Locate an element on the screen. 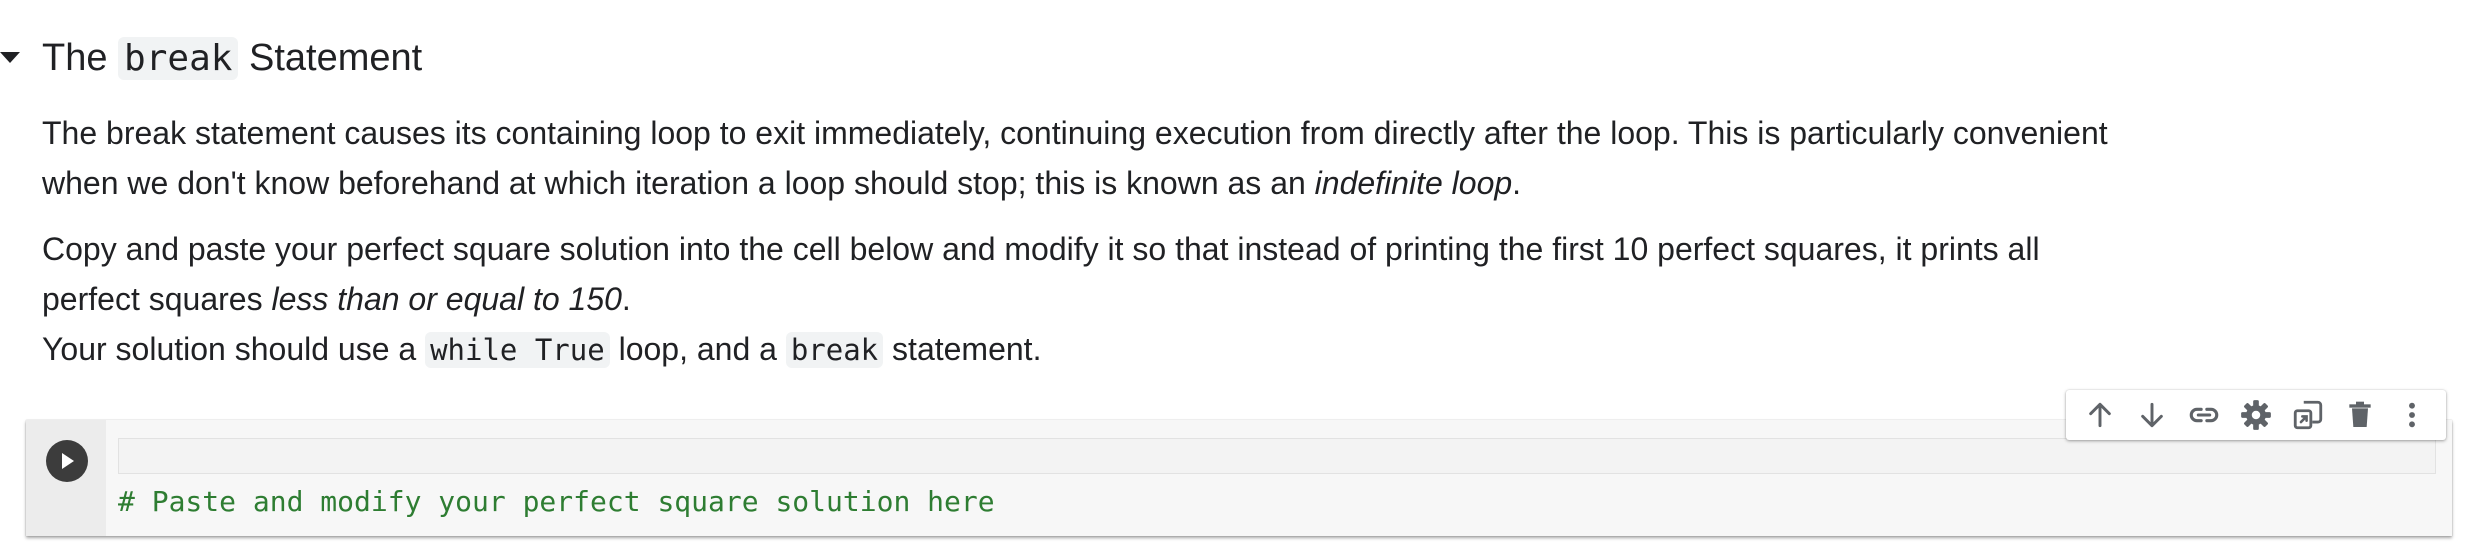 The height and width of the screenshot is (552, 2466). run-cell-button is located at coordinates (67, 461).